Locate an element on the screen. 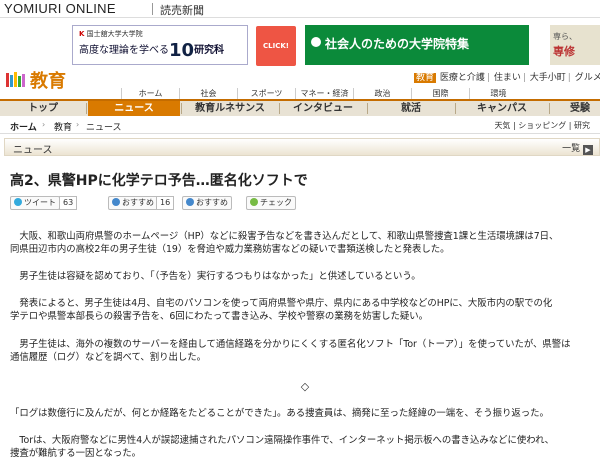 The image size is (600, 462). twitter-icon is located at coordinates (18, 202).